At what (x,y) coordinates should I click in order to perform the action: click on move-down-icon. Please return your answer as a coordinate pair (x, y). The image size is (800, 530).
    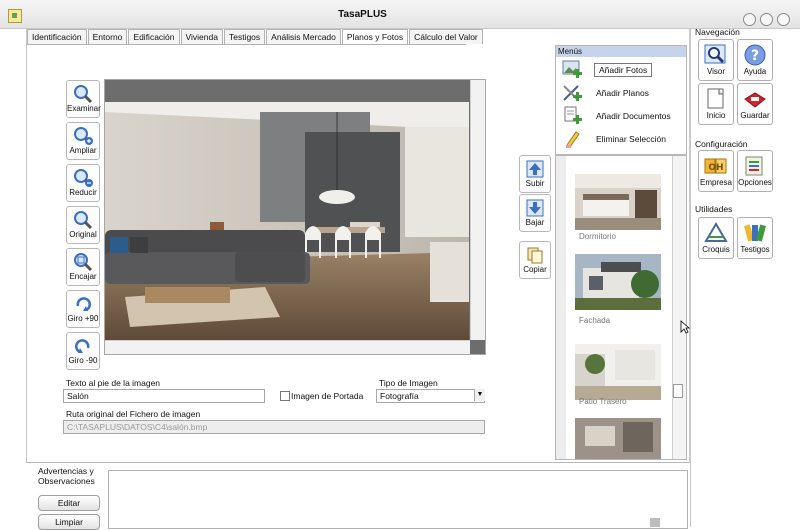
    Looking at the image, I should click on (535, 208).